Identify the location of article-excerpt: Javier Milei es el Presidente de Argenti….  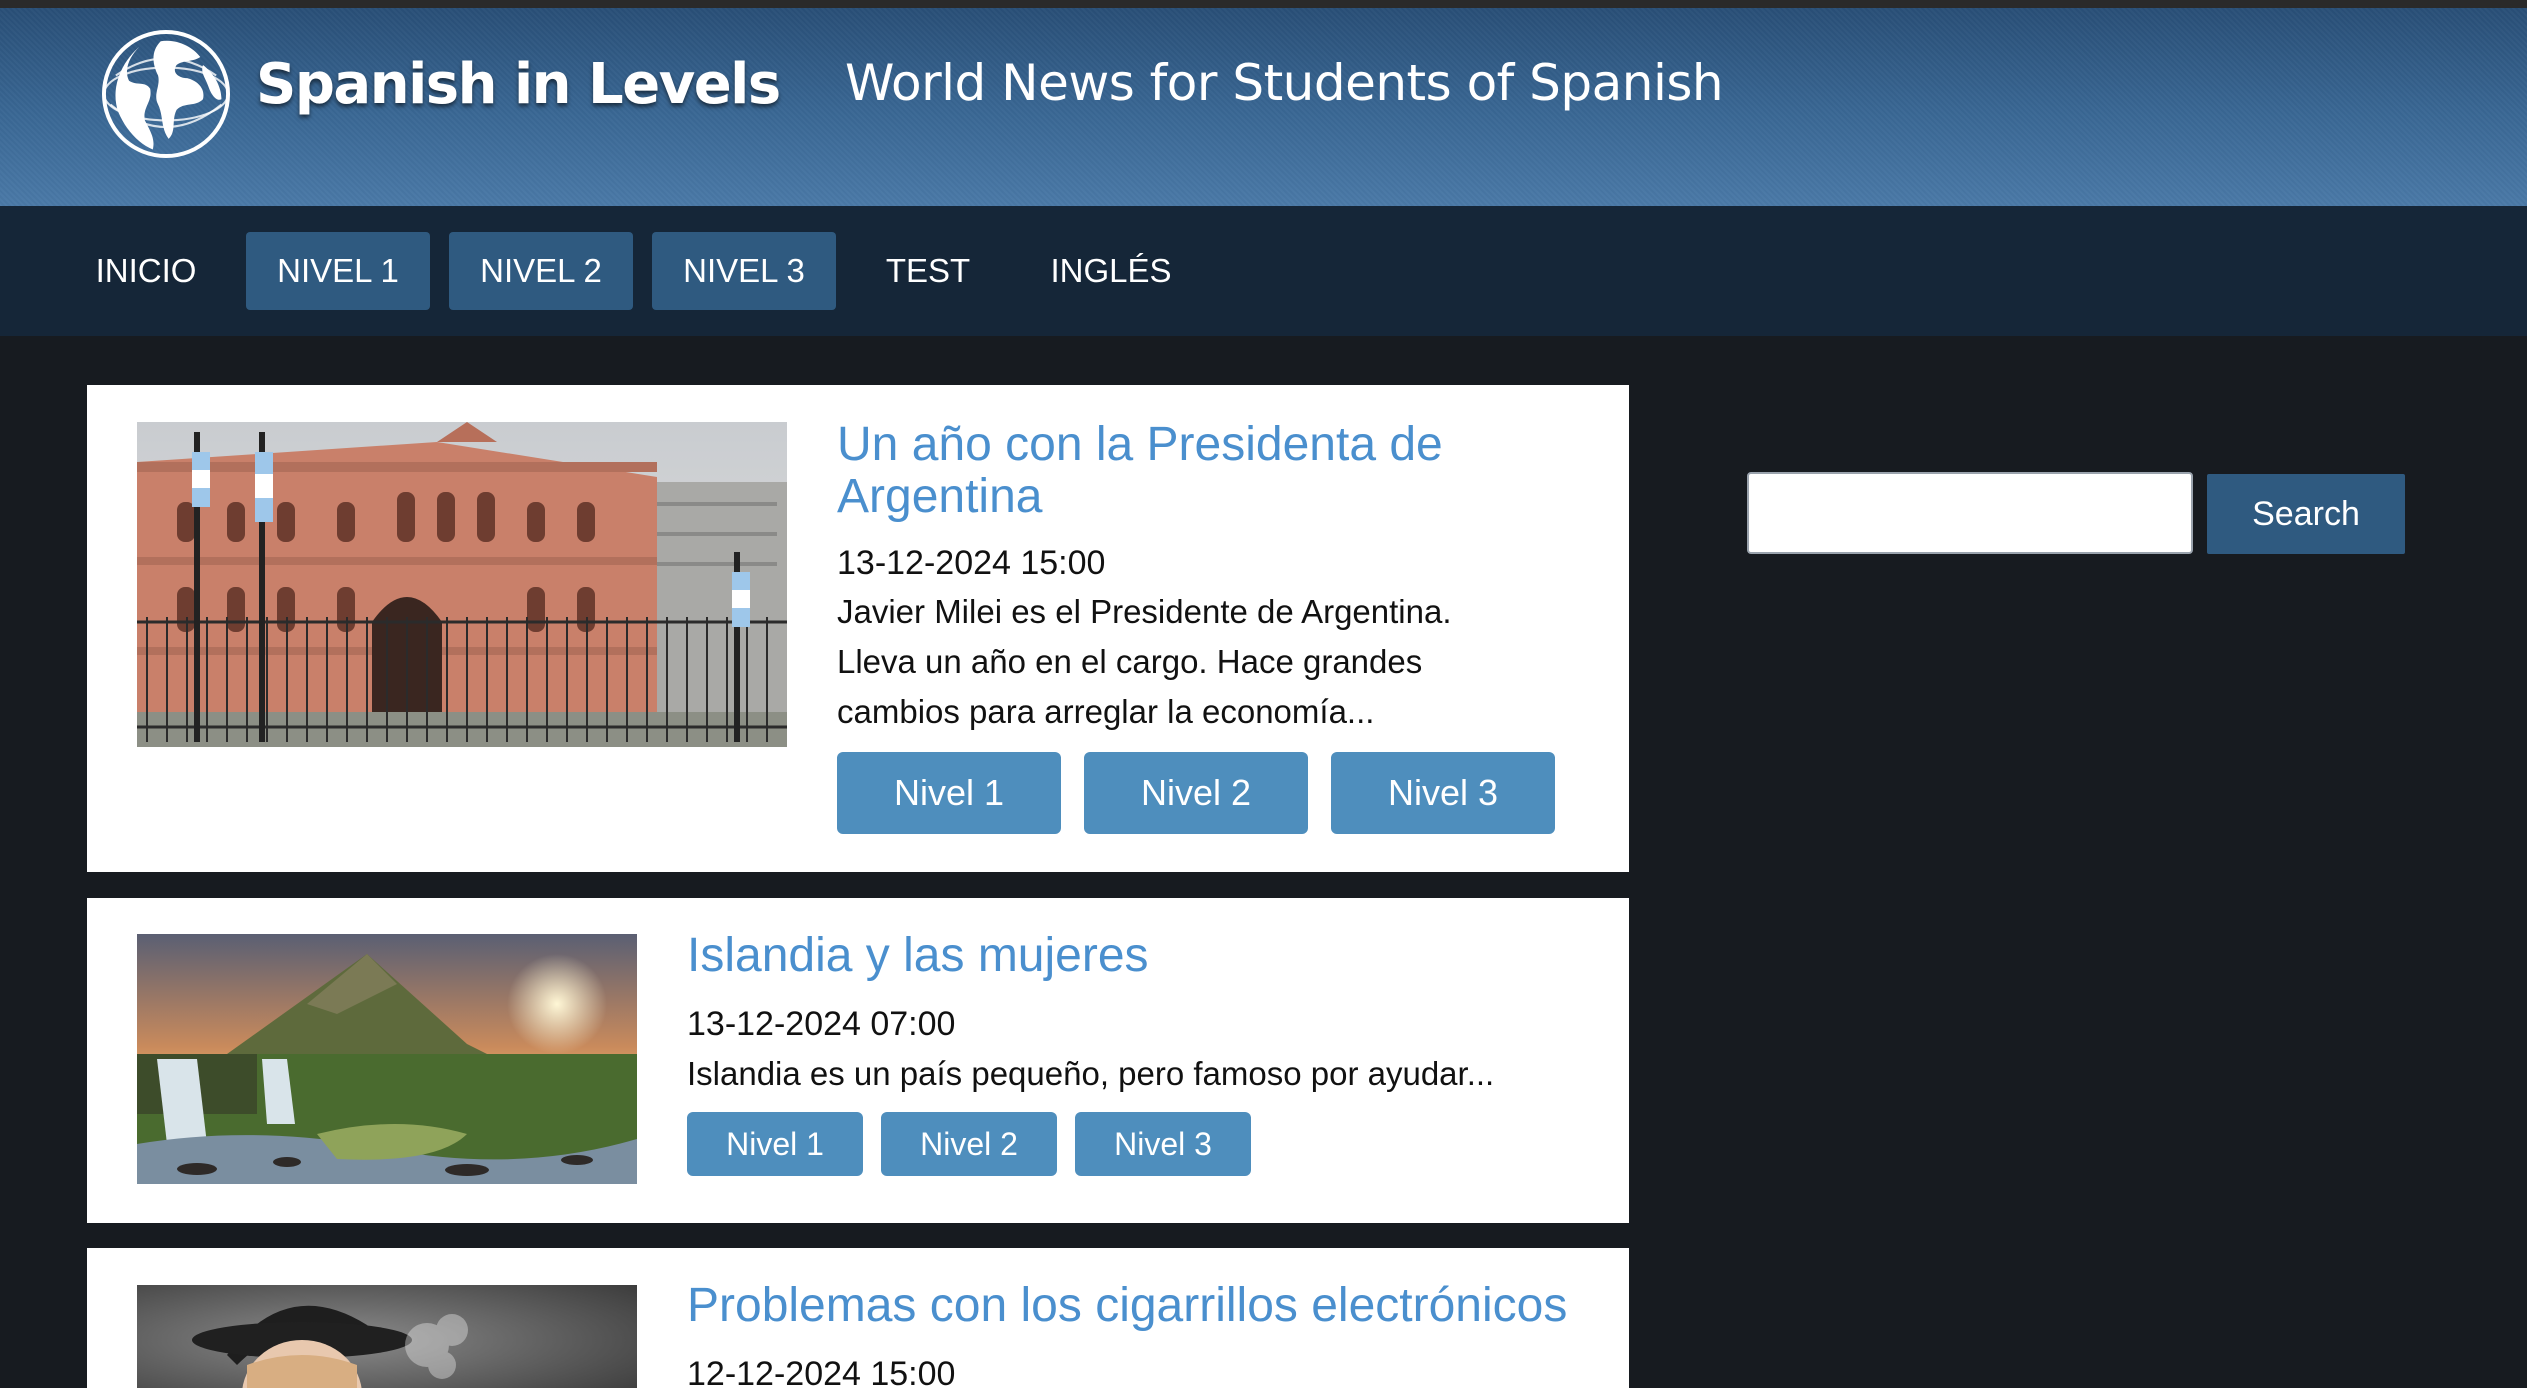
(1217, 662).